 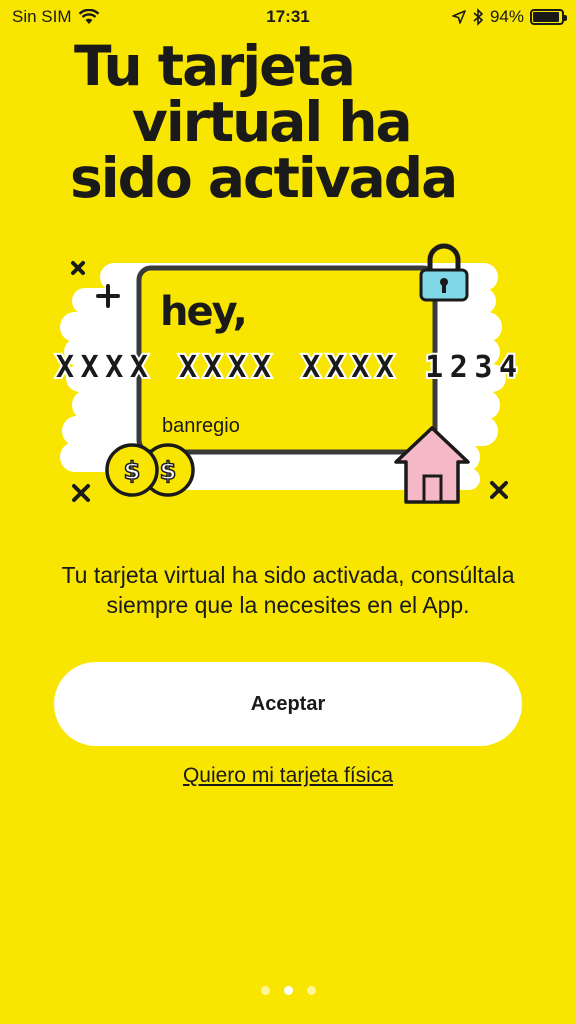 I want to click on status-bar: Sin SIM 17:31 94%, so click(x=288, y=17).